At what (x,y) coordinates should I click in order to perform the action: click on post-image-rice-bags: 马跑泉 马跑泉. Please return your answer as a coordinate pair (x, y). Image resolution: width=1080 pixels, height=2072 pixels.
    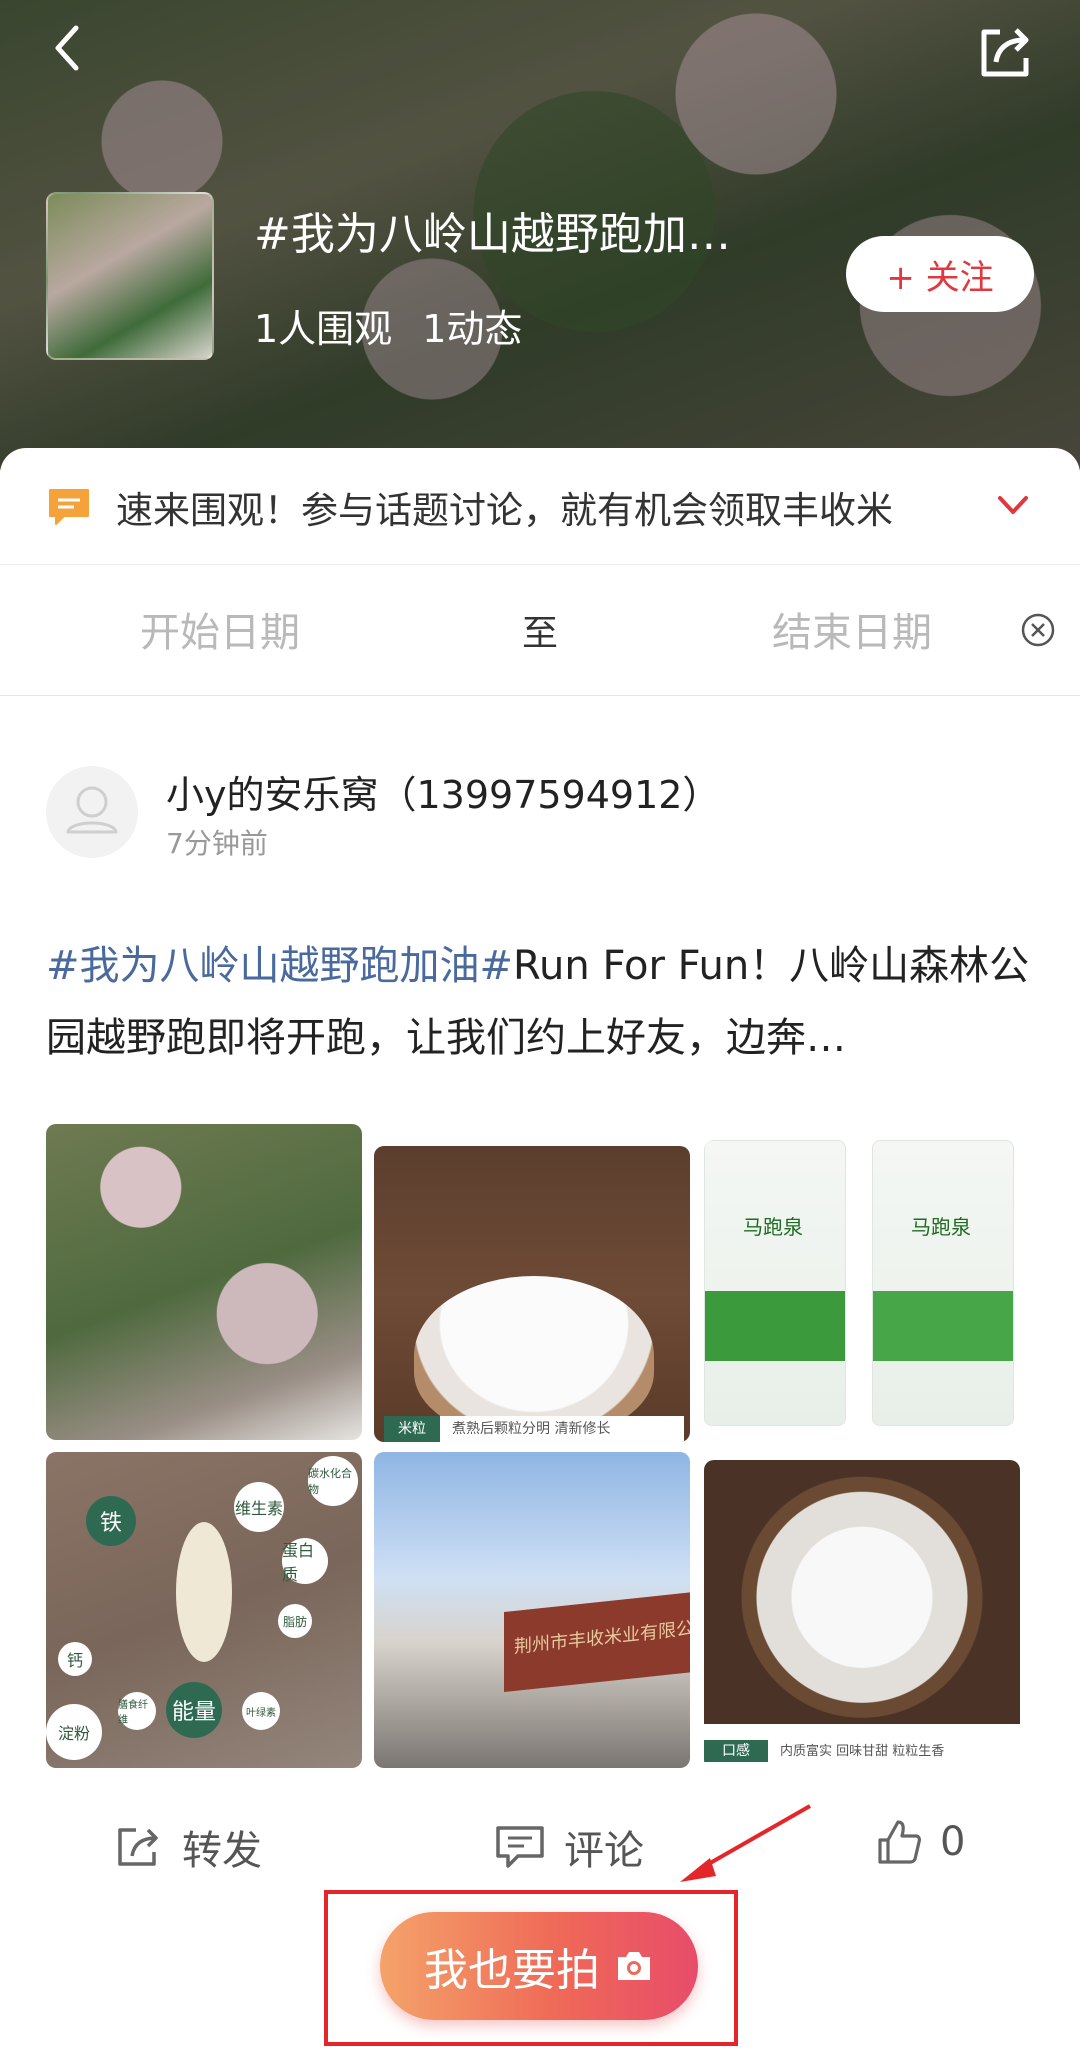
    Looking at the image, I should click on (862, 1292).